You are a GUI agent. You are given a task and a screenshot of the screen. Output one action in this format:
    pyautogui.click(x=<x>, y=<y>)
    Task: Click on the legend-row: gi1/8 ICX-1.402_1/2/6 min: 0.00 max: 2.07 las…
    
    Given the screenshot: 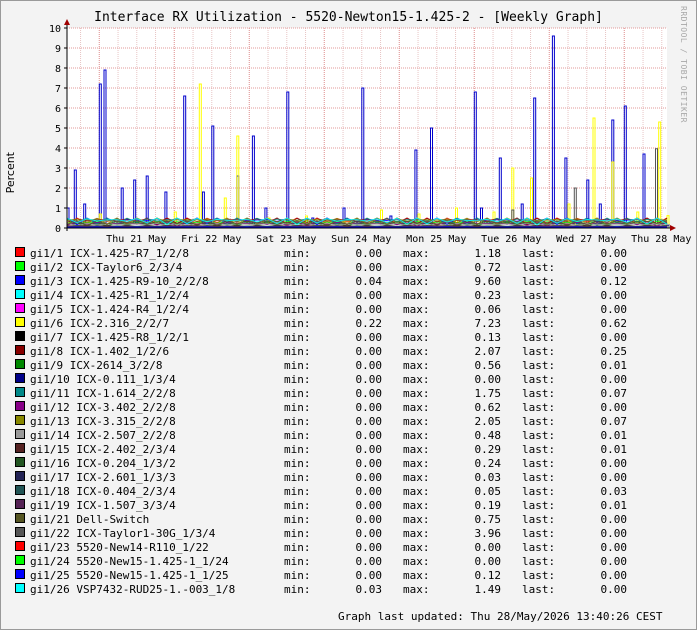 What is the action you would take?
    pyautogui.click(x=348, y=352)
    